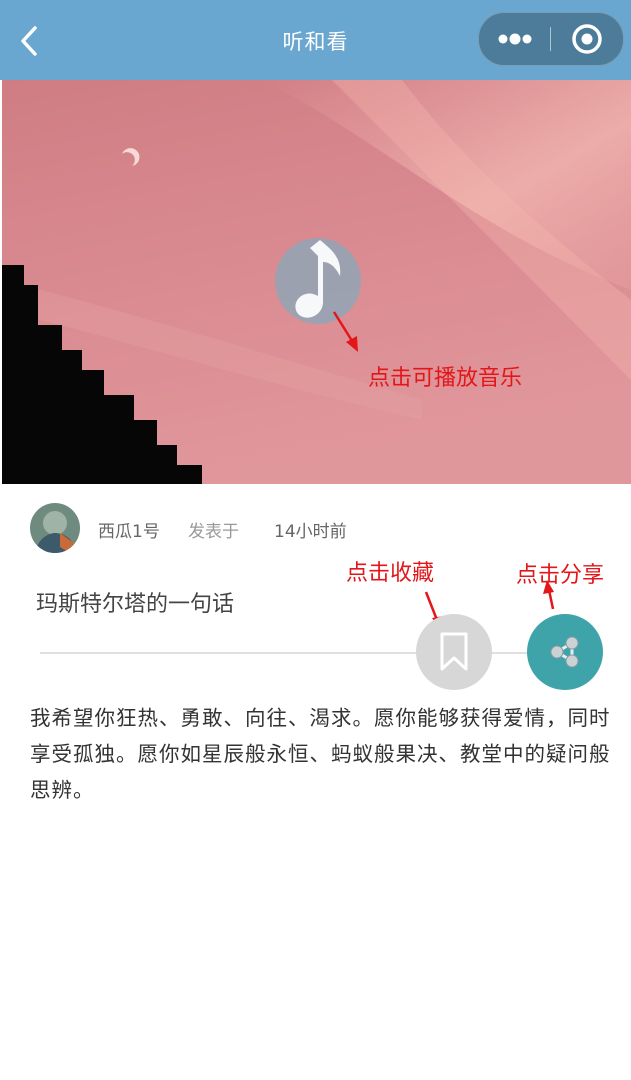 This screenshot has height=1080, width=631. I want to click on close-mini-program-button, so click(587, 39).